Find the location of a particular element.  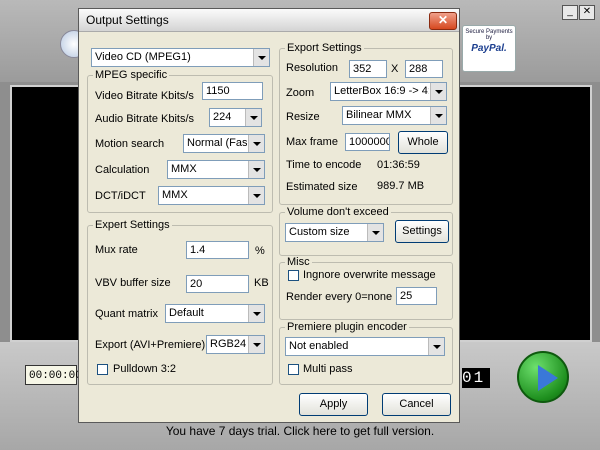

premiere-value: Not enabled is located at coordinates (319, 346).